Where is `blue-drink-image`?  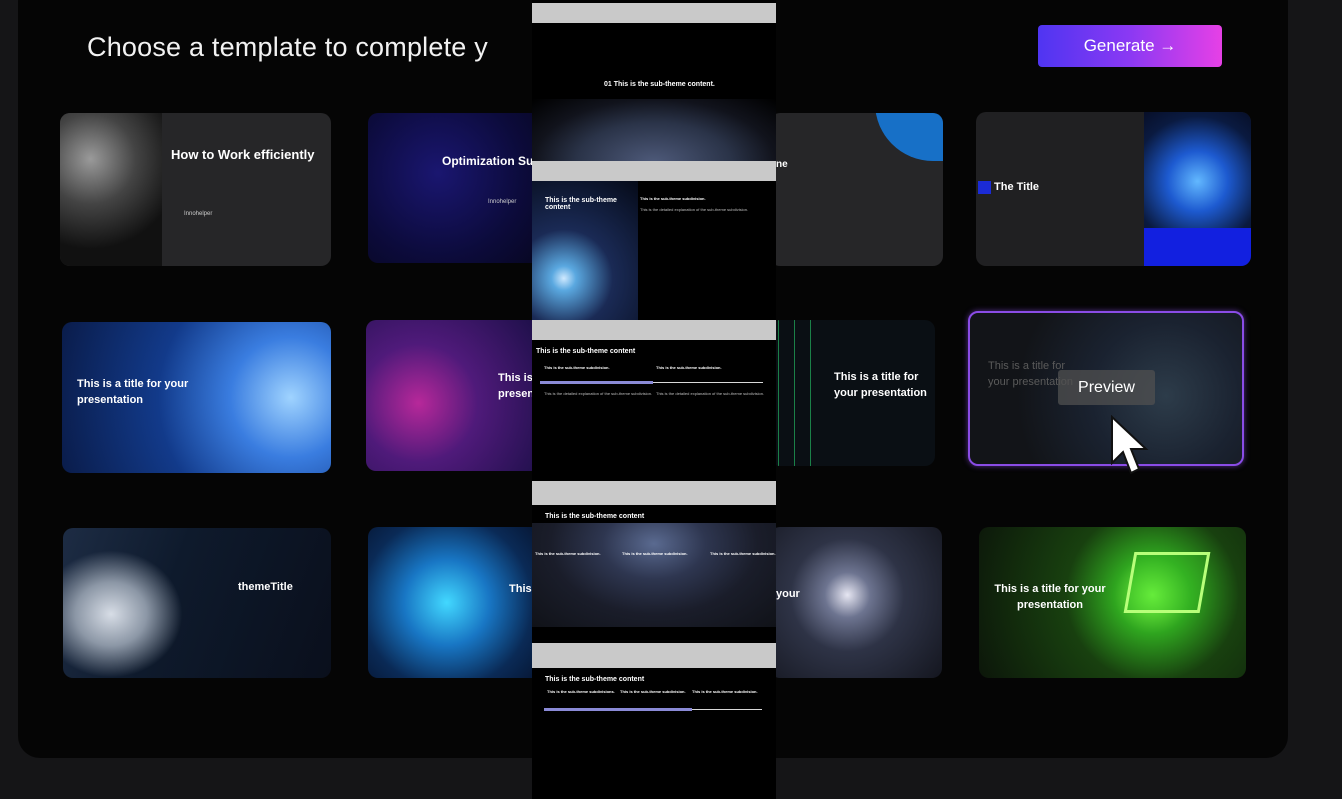
blue-drink-image is located at coordinates (1197, 189).